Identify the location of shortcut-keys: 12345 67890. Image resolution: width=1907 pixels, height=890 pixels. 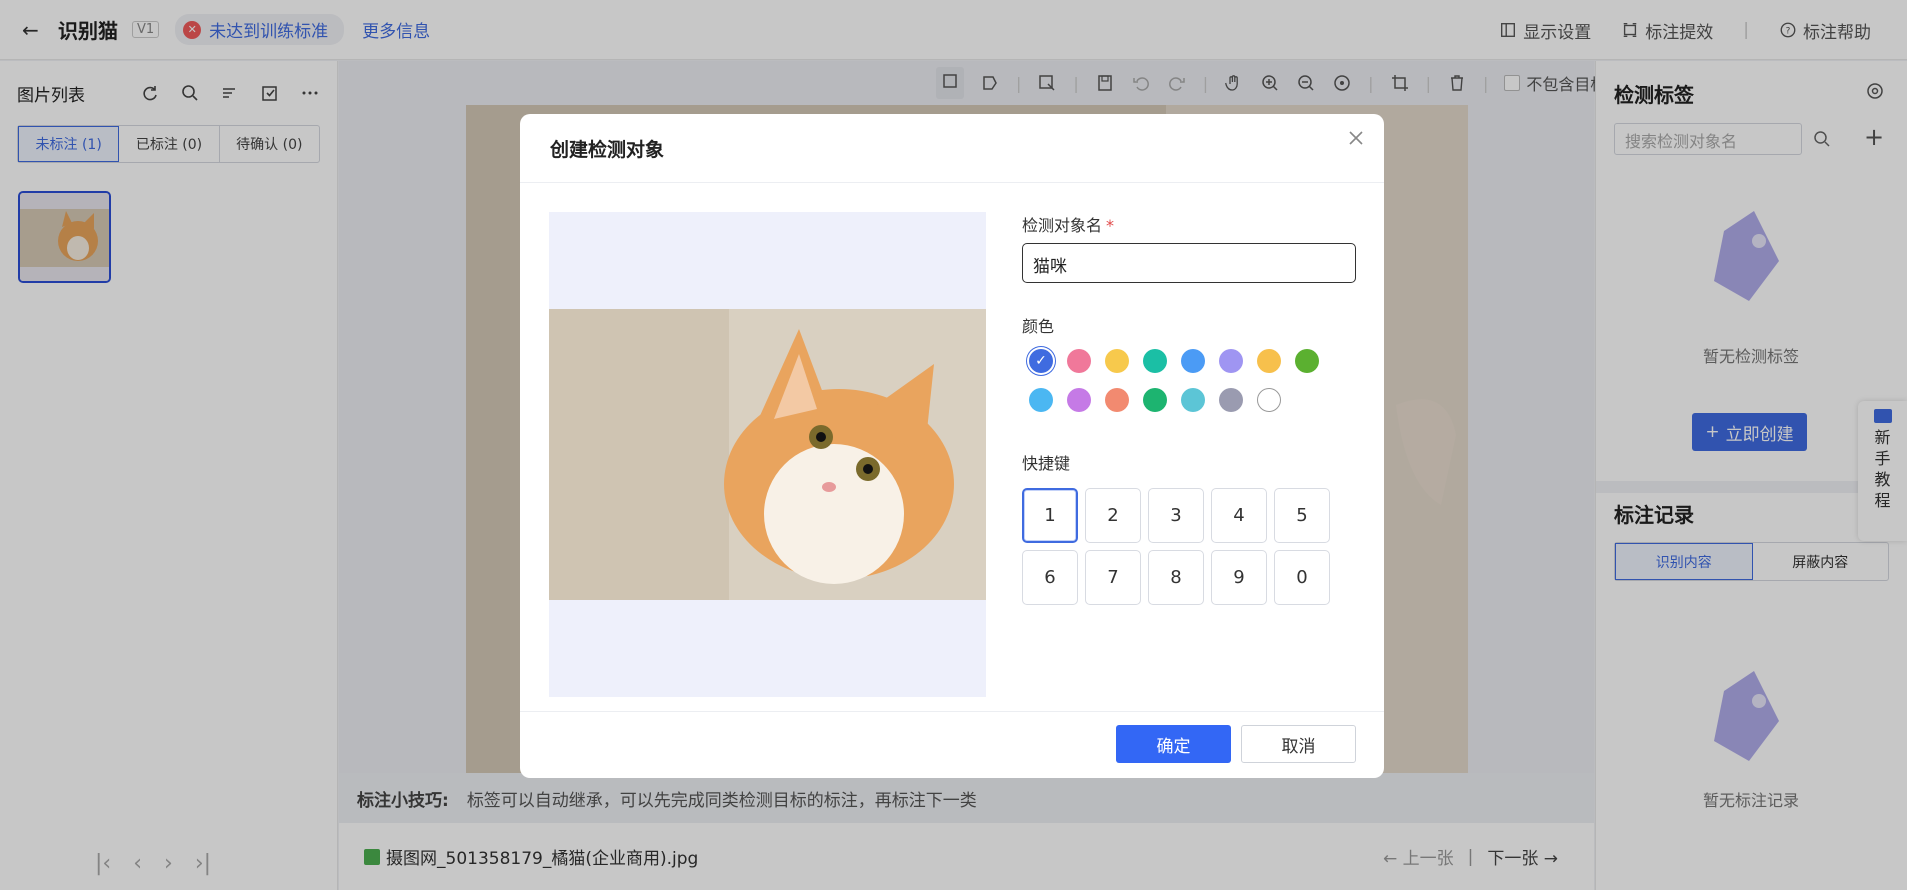
(1192, 546).